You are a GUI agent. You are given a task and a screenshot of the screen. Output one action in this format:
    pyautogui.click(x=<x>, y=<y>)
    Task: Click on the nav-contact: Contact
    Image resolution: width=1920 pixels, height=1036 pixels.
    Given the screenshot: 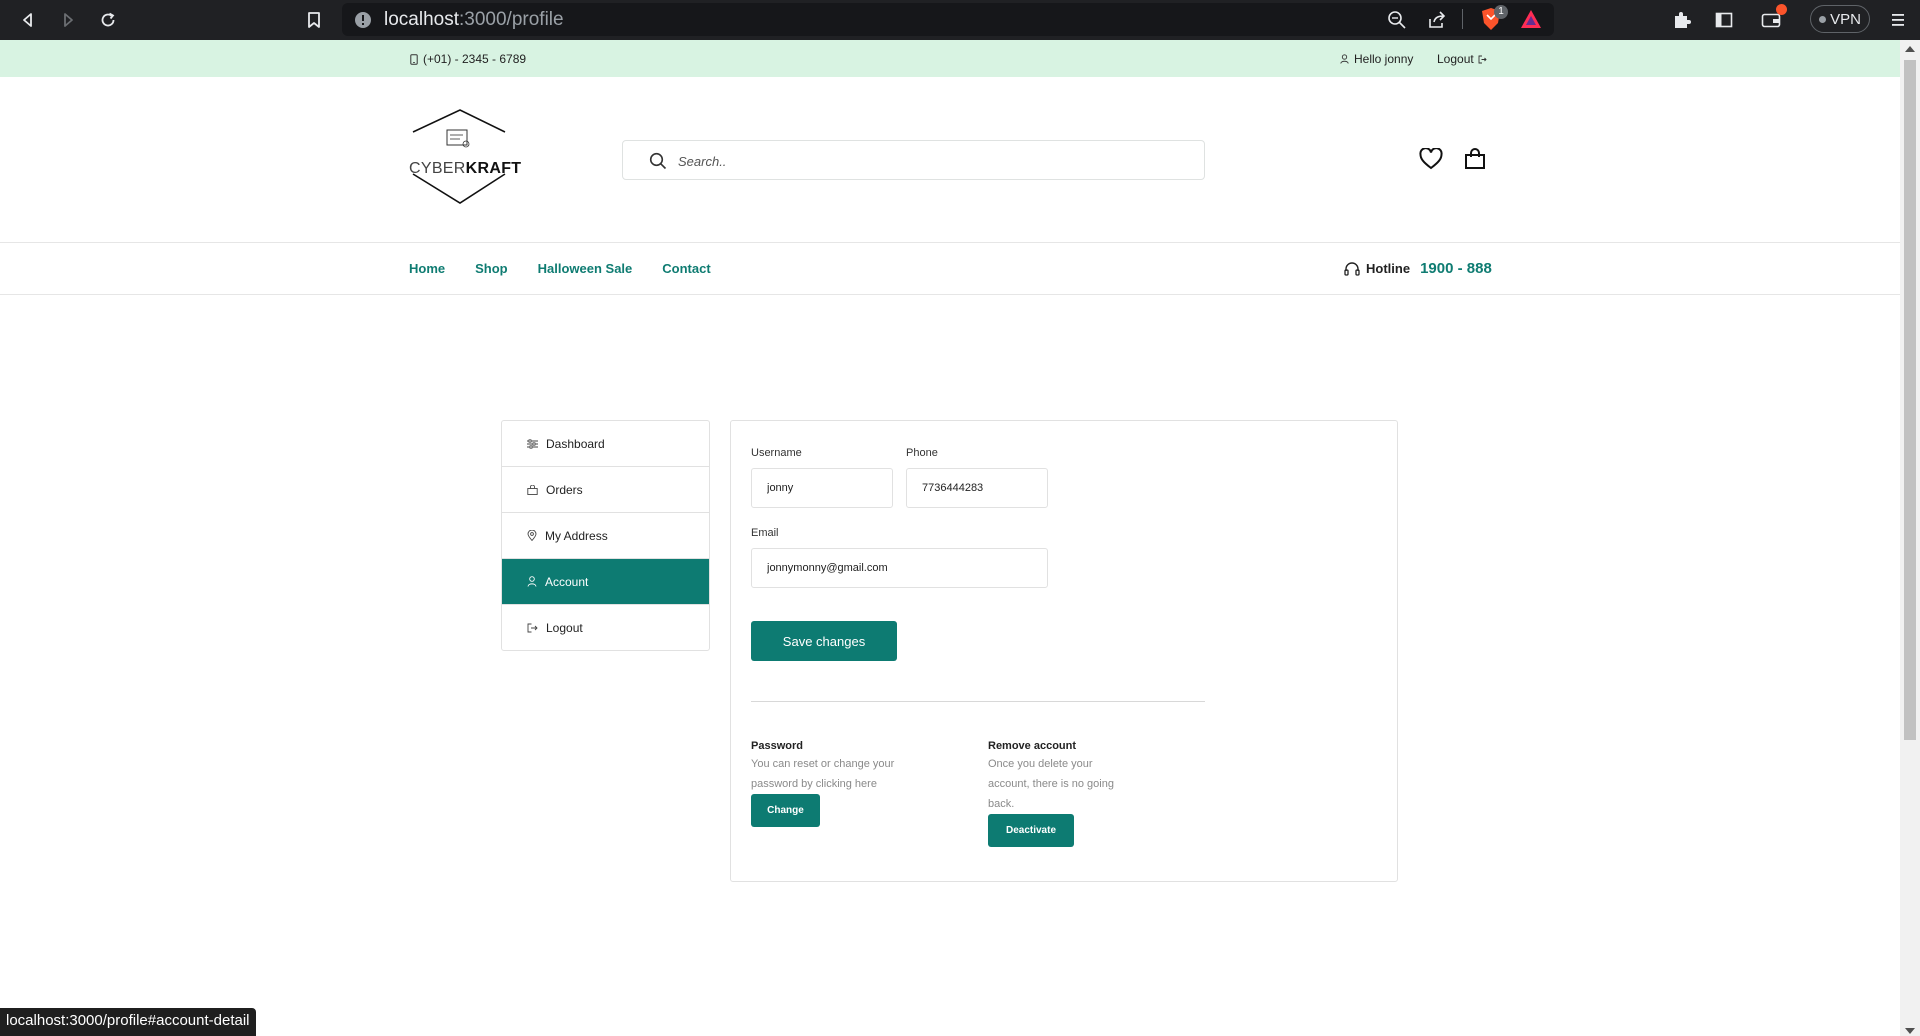 What is the action you would take?
    pyautogui.click(x=686, y=268)
    